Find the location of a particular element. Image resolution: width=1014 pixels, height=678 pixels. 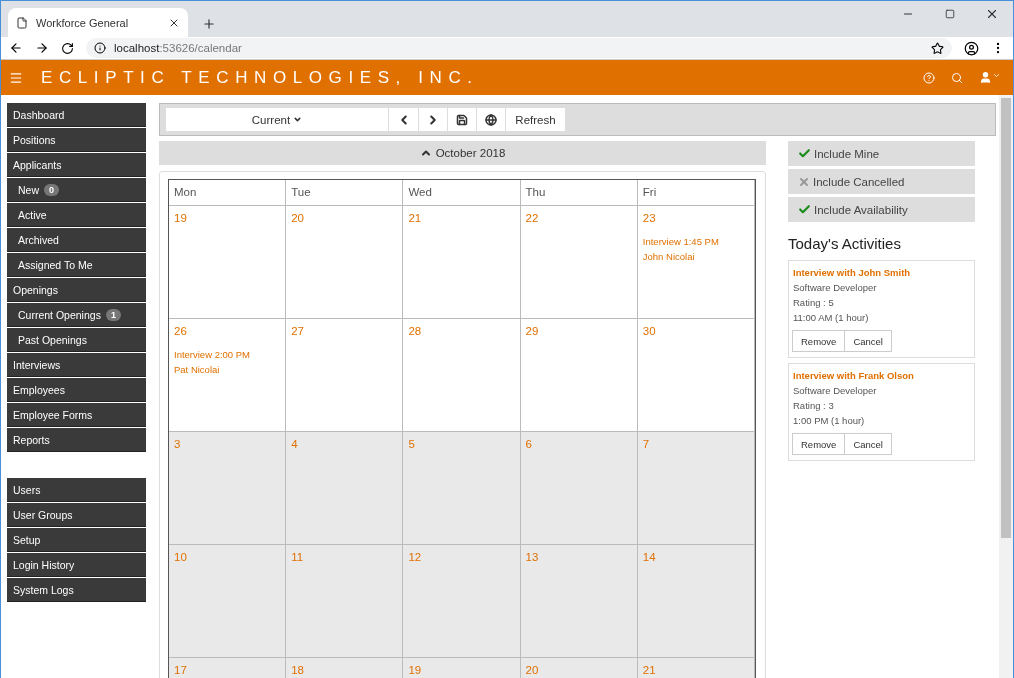

day-number: 5 is located at coordinates (411, 444).